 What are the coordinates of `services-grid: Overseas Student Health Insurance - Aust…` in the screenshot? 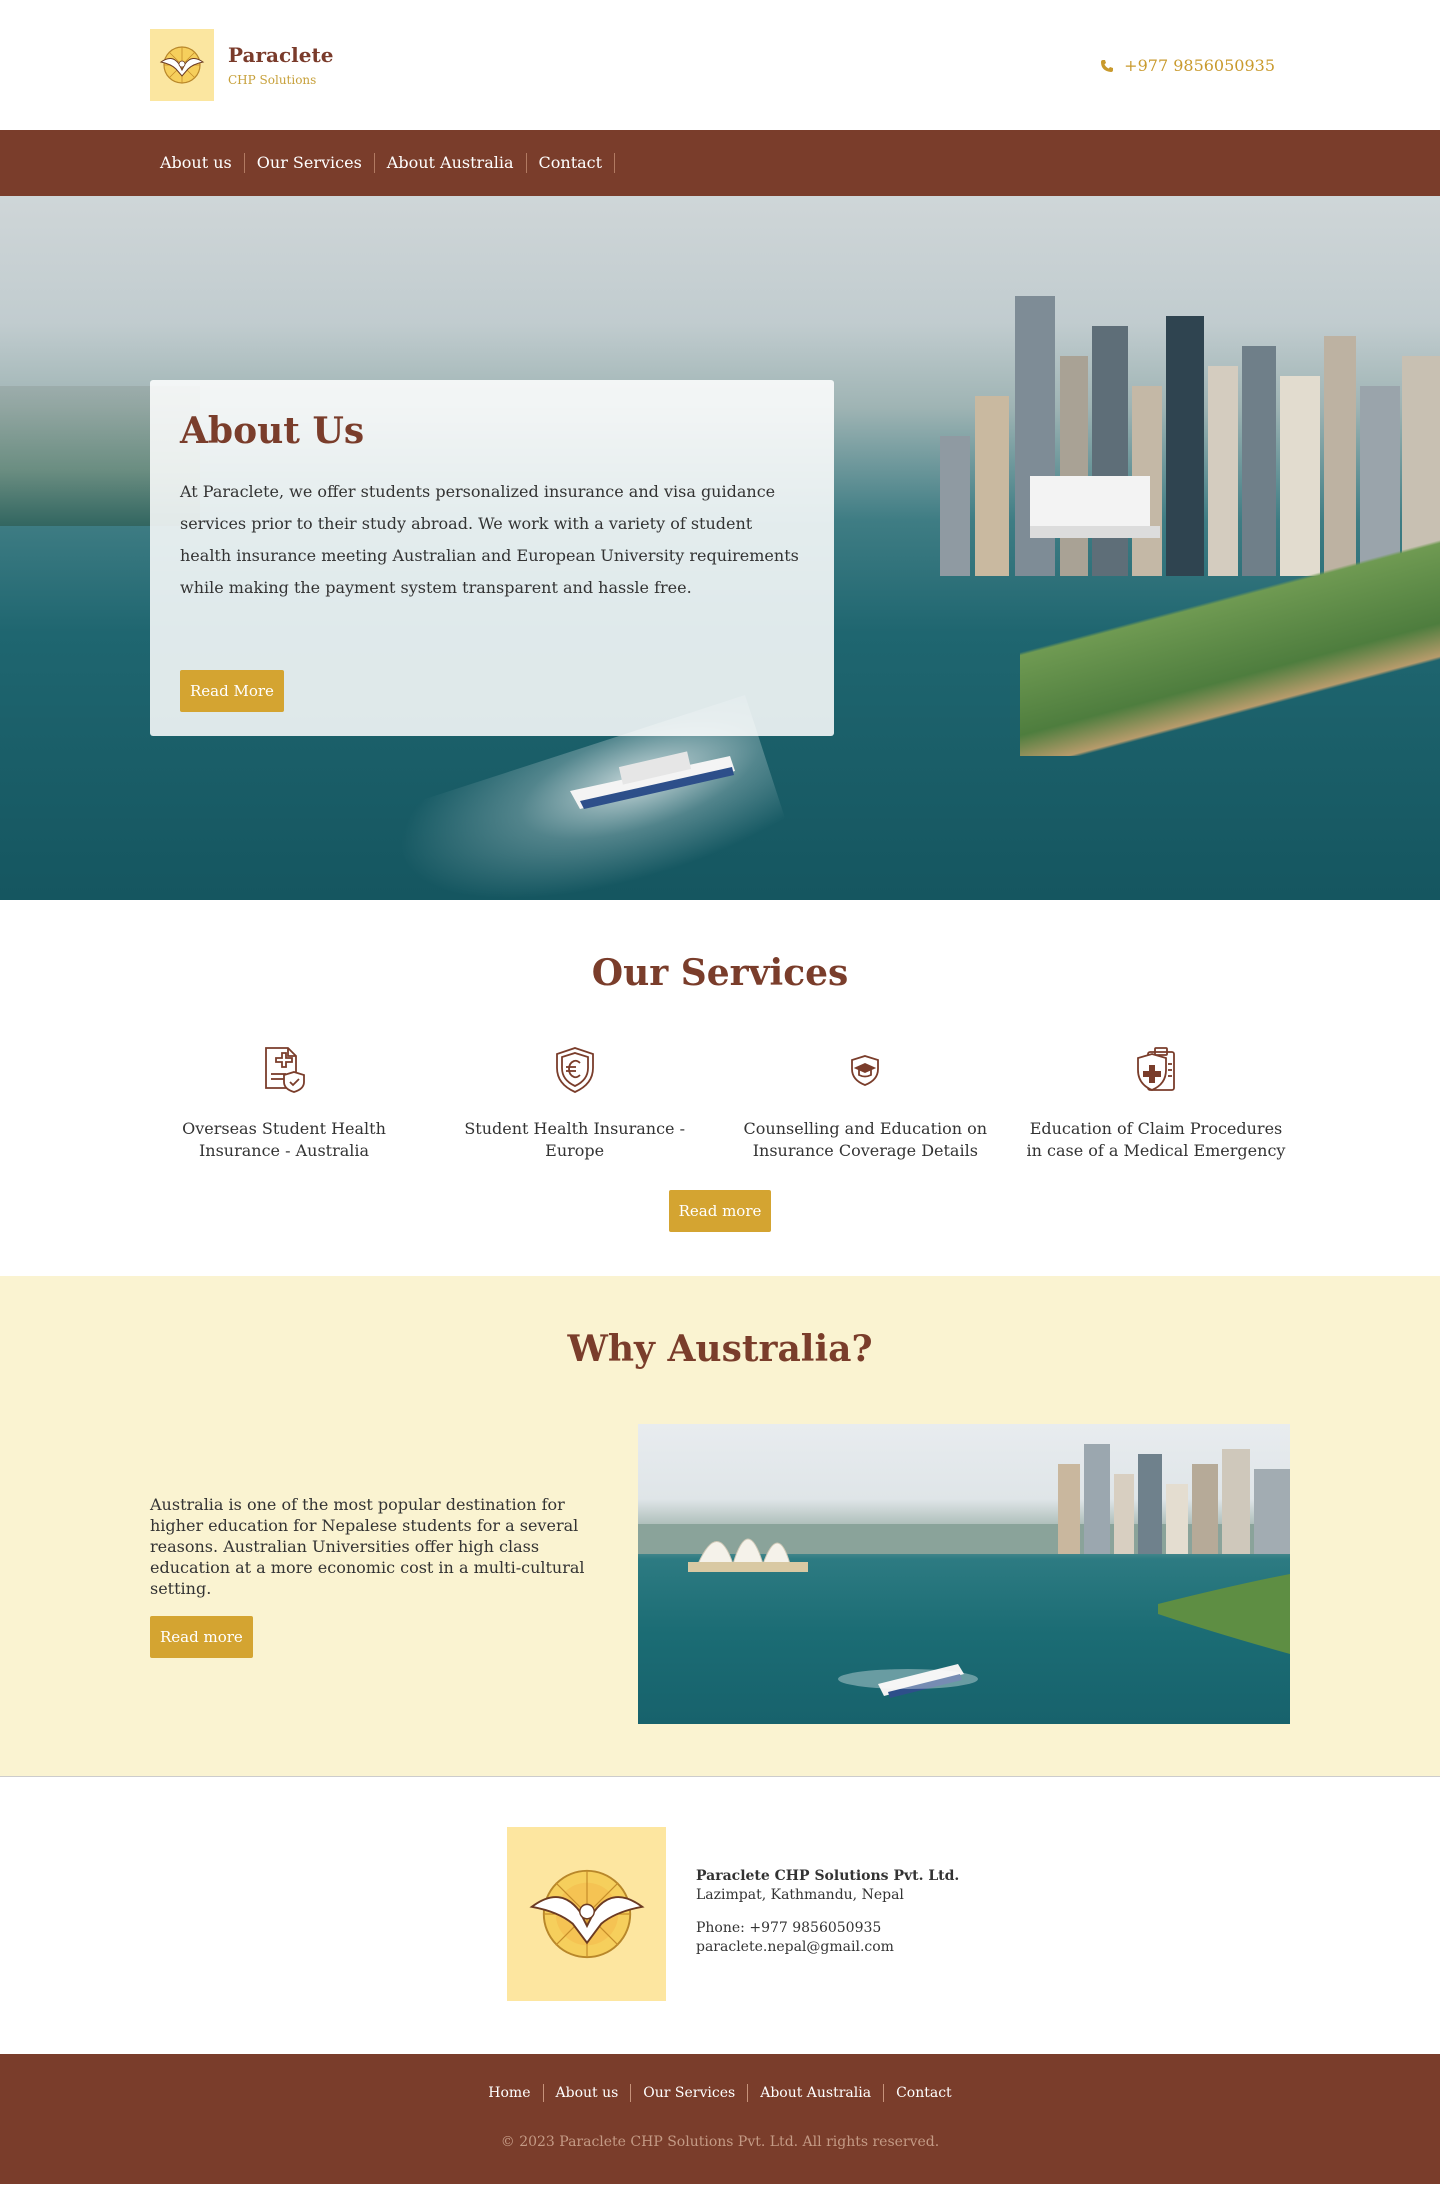 It's located at (720, 1103).